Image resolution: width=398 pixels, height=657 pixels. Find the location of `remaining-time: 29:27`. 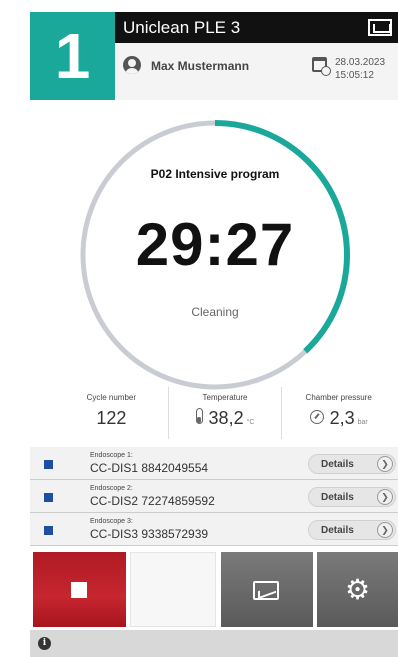

remaining-time: 29:27 is located at coordinates (215, 244).